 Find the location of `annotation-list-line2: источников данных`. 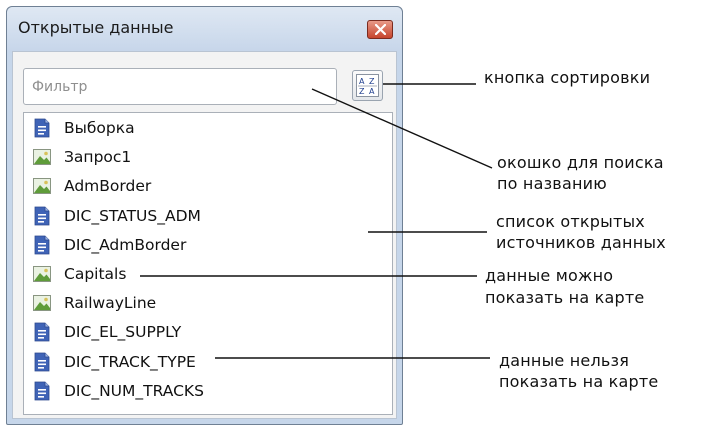

annotation-list-line2: источников данных is located at coordinates (581, 242).